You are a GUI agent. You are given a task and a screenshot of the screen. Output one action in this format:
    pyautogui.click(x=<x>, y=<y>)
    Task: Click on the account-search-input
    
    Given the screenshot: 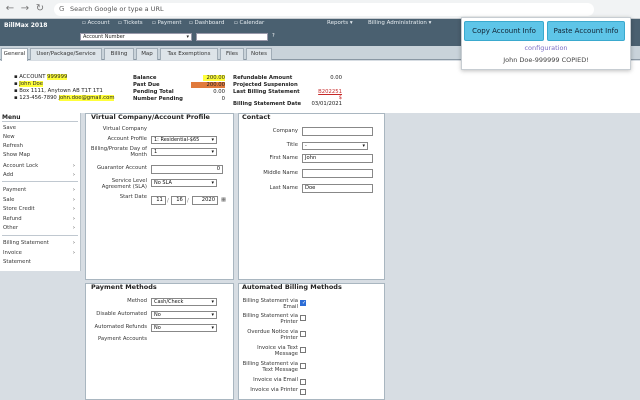 What is the action you would take?
    pyautogui.click(x=232, y=37)
    